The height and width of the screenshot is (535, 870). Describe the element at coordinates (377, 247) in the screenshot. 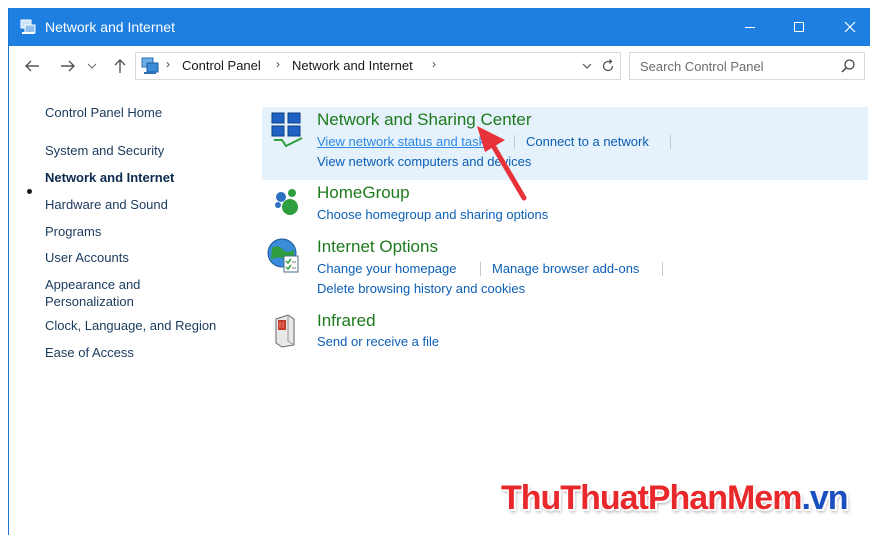

I see `category-title-internet-options: Internet Options` at that location.